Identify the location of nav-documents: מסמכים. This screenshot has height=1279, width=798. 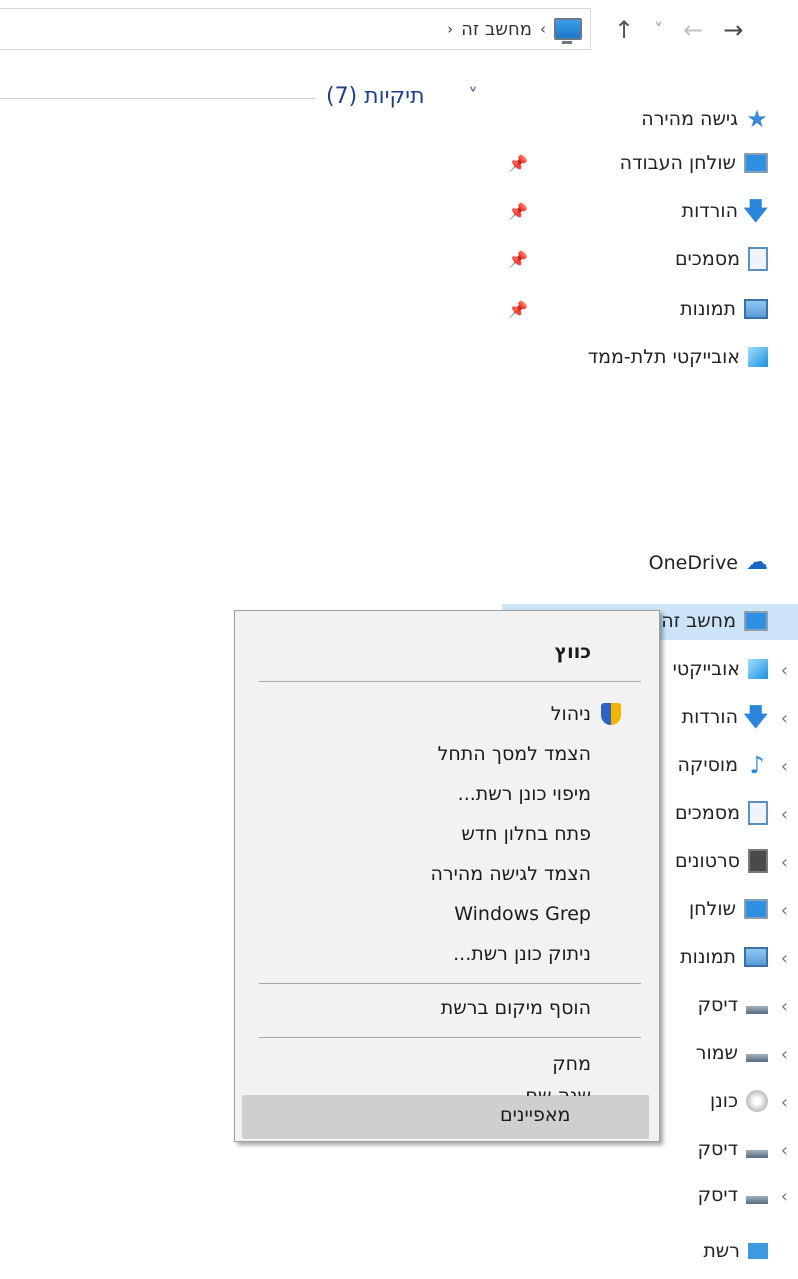
(721, 259).